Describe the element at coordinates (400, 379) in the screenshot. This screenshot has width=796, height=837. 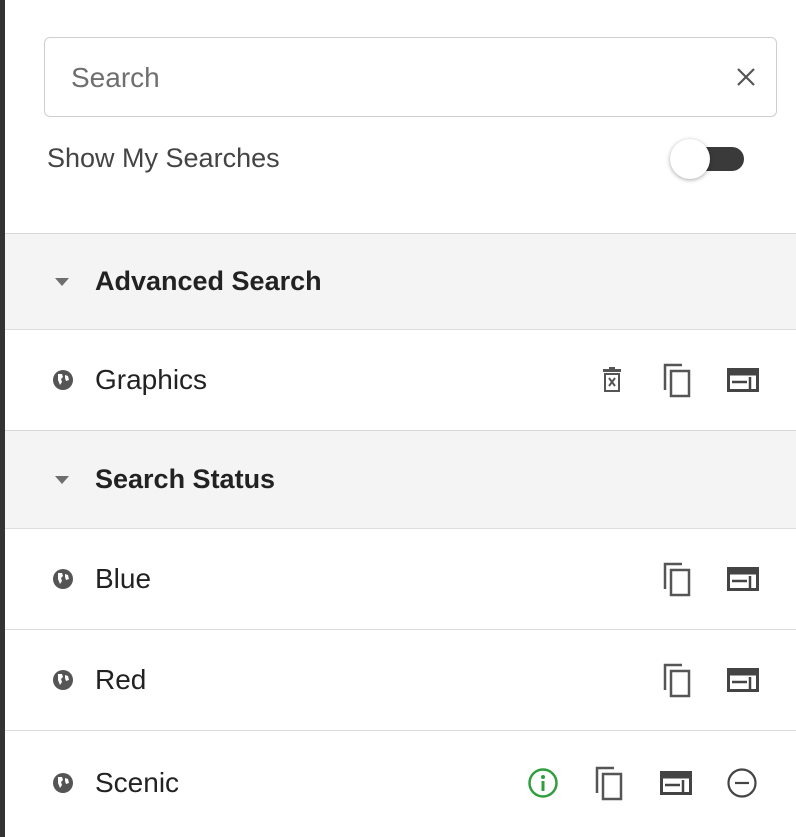
I see `list-item-graphics: Graphics` at that location.